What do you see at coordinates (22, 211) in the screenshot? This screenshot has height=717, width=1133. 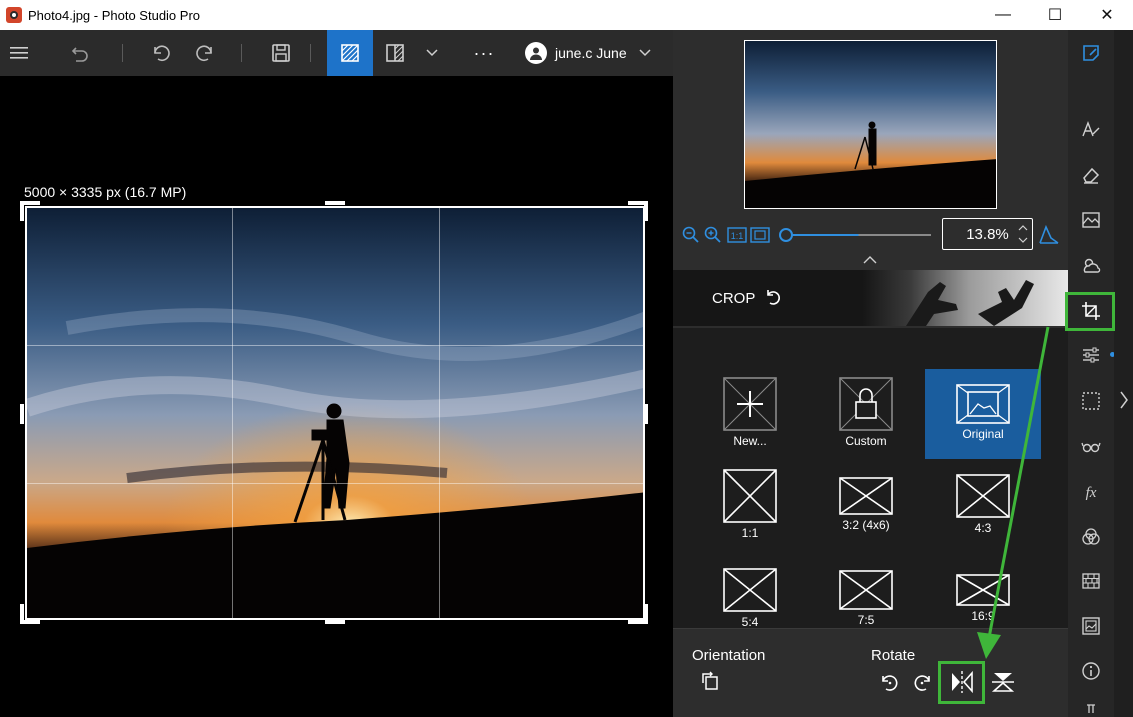 I see `crop-handle-top-left` at bounding box center [22, 211].